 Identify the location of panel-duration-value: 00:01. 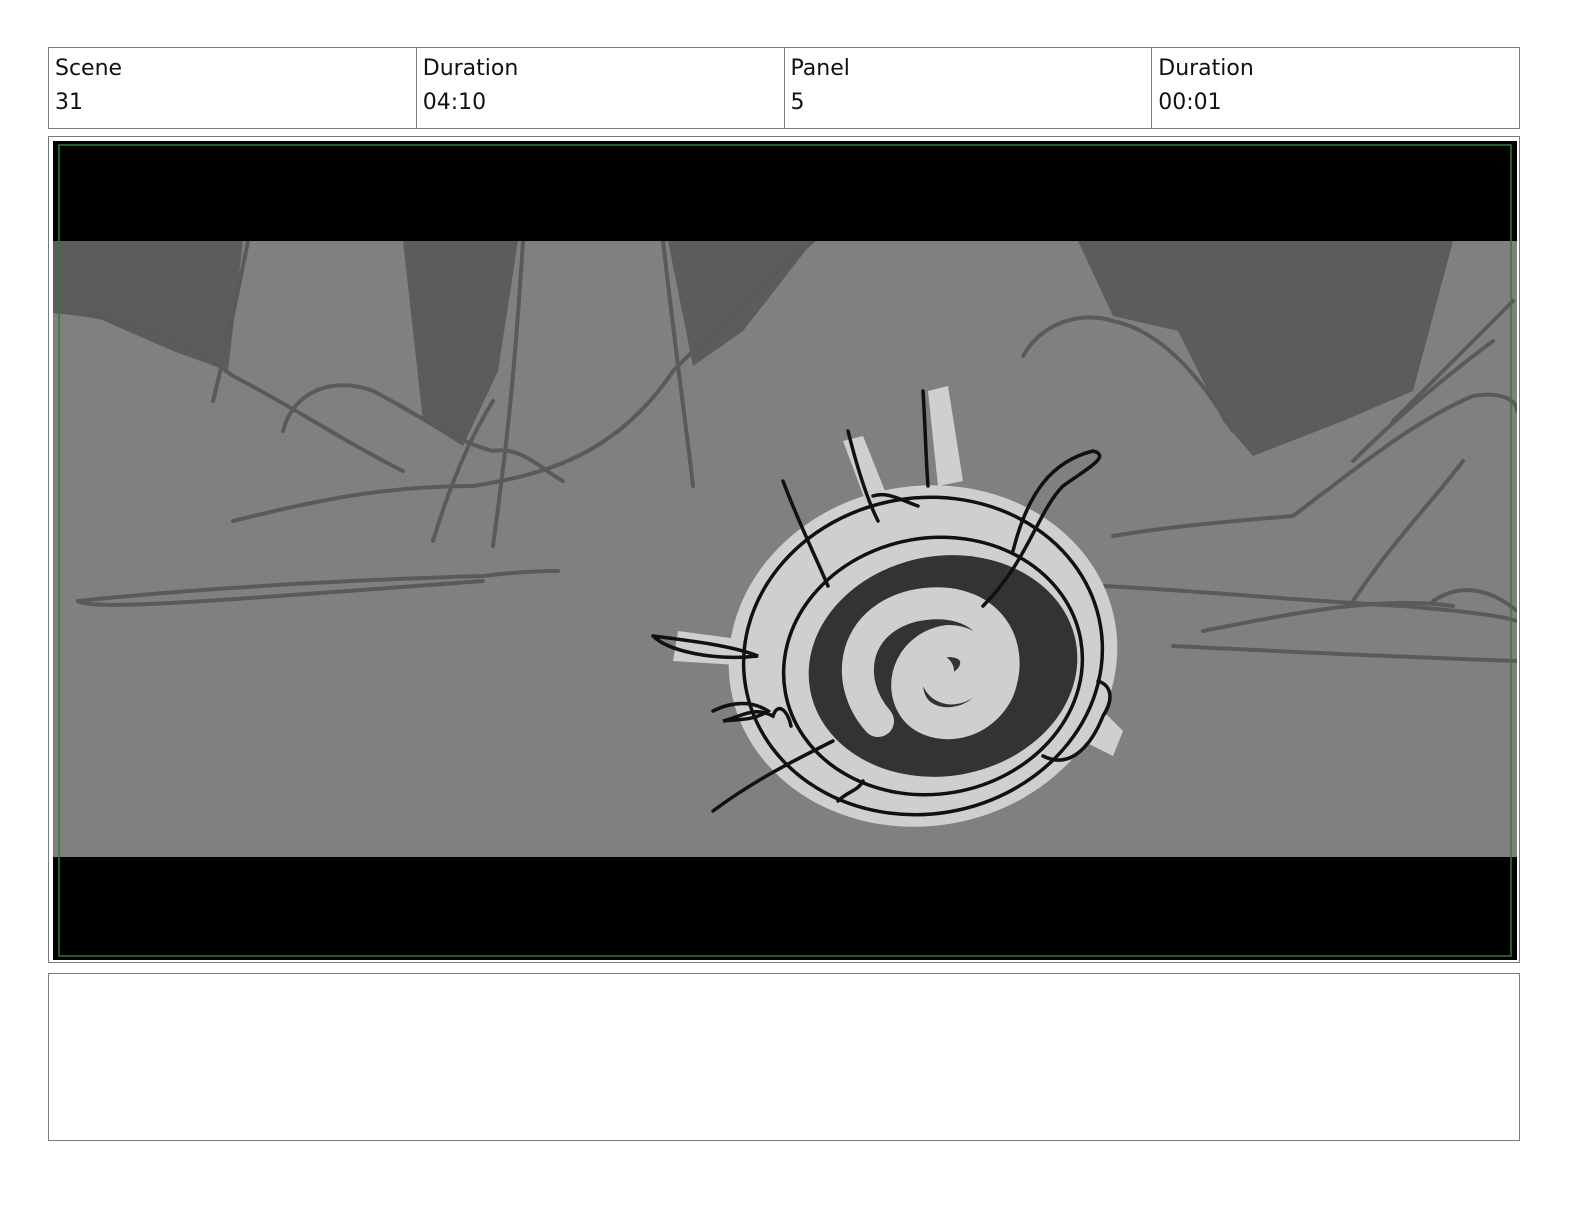
(1190, 102).